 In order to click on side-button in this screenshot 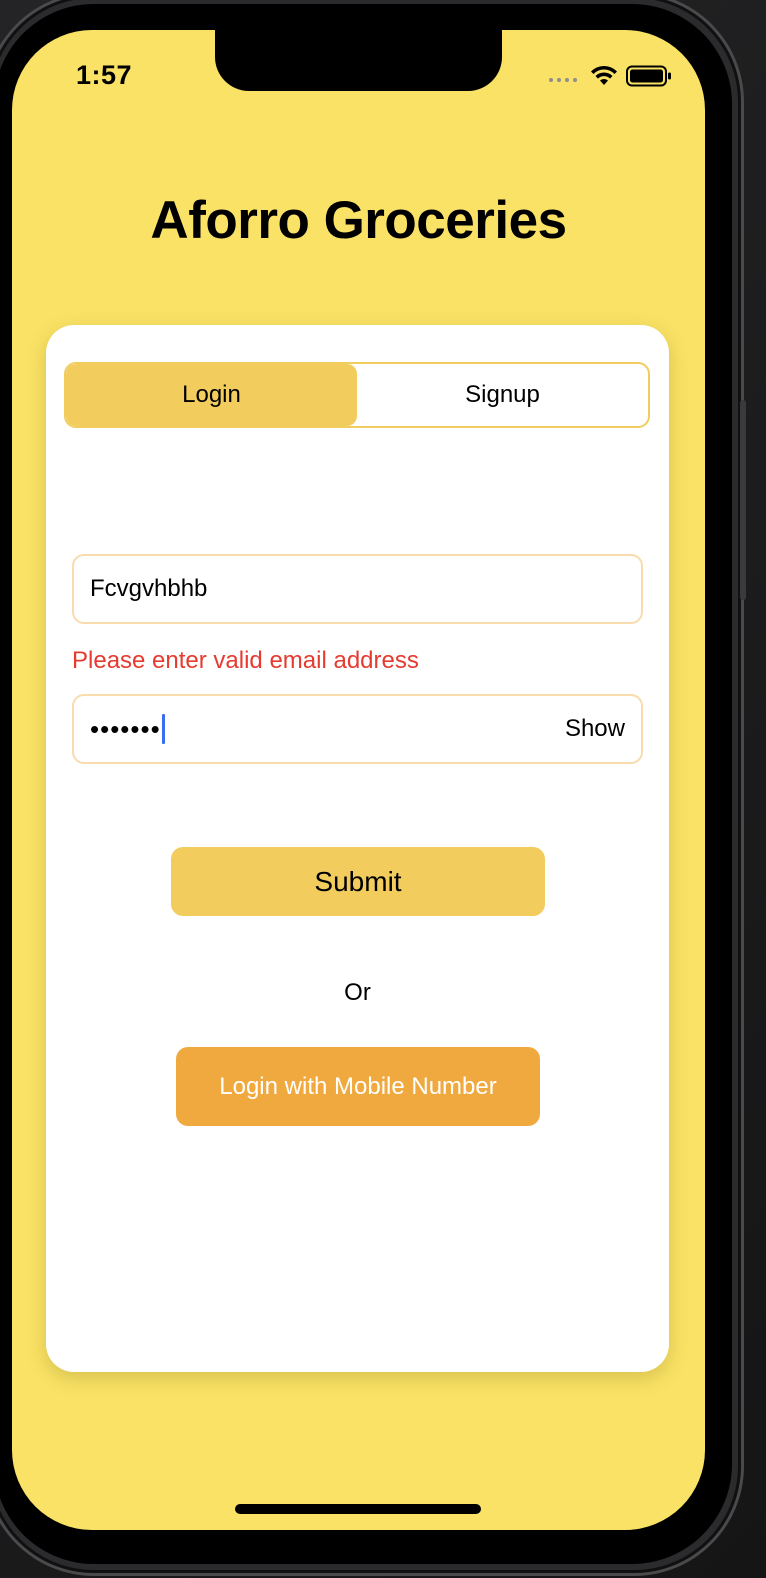, I will do `click(743, 500)`.